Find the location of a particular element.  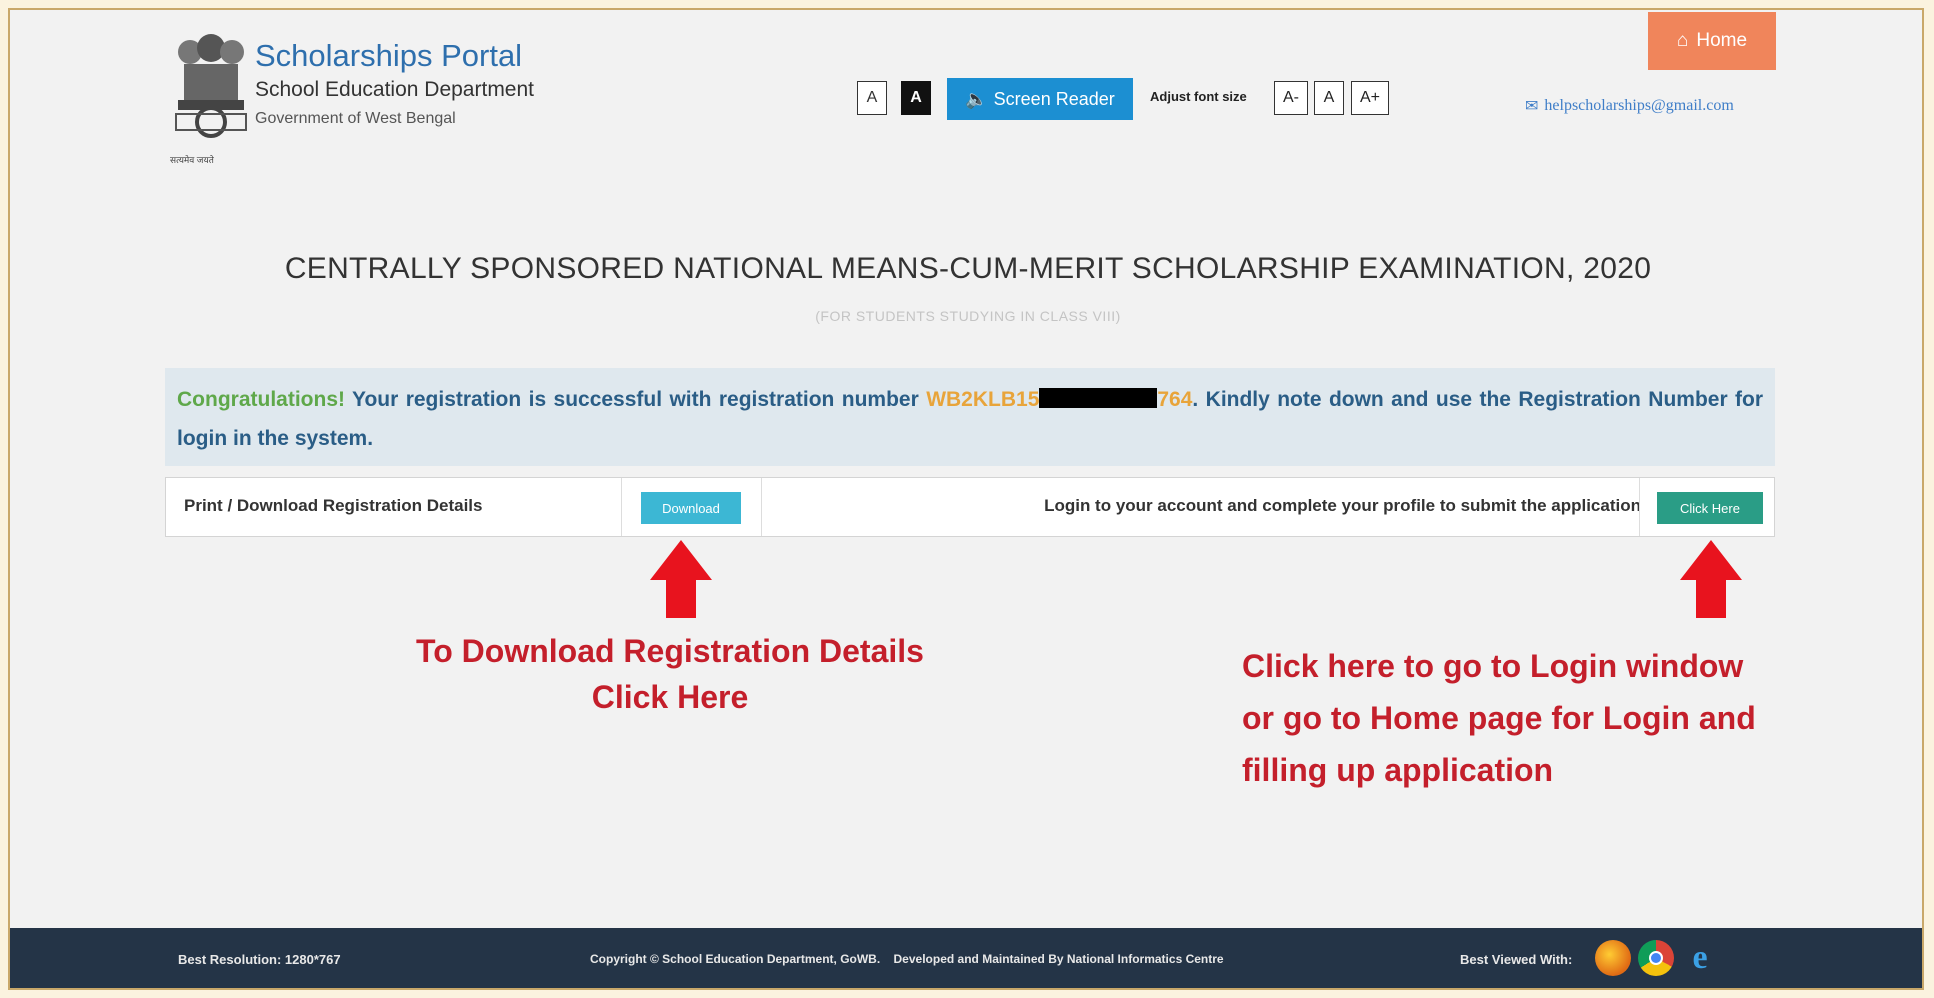

font-normal-button: A is located at coordinates (1329, 98).